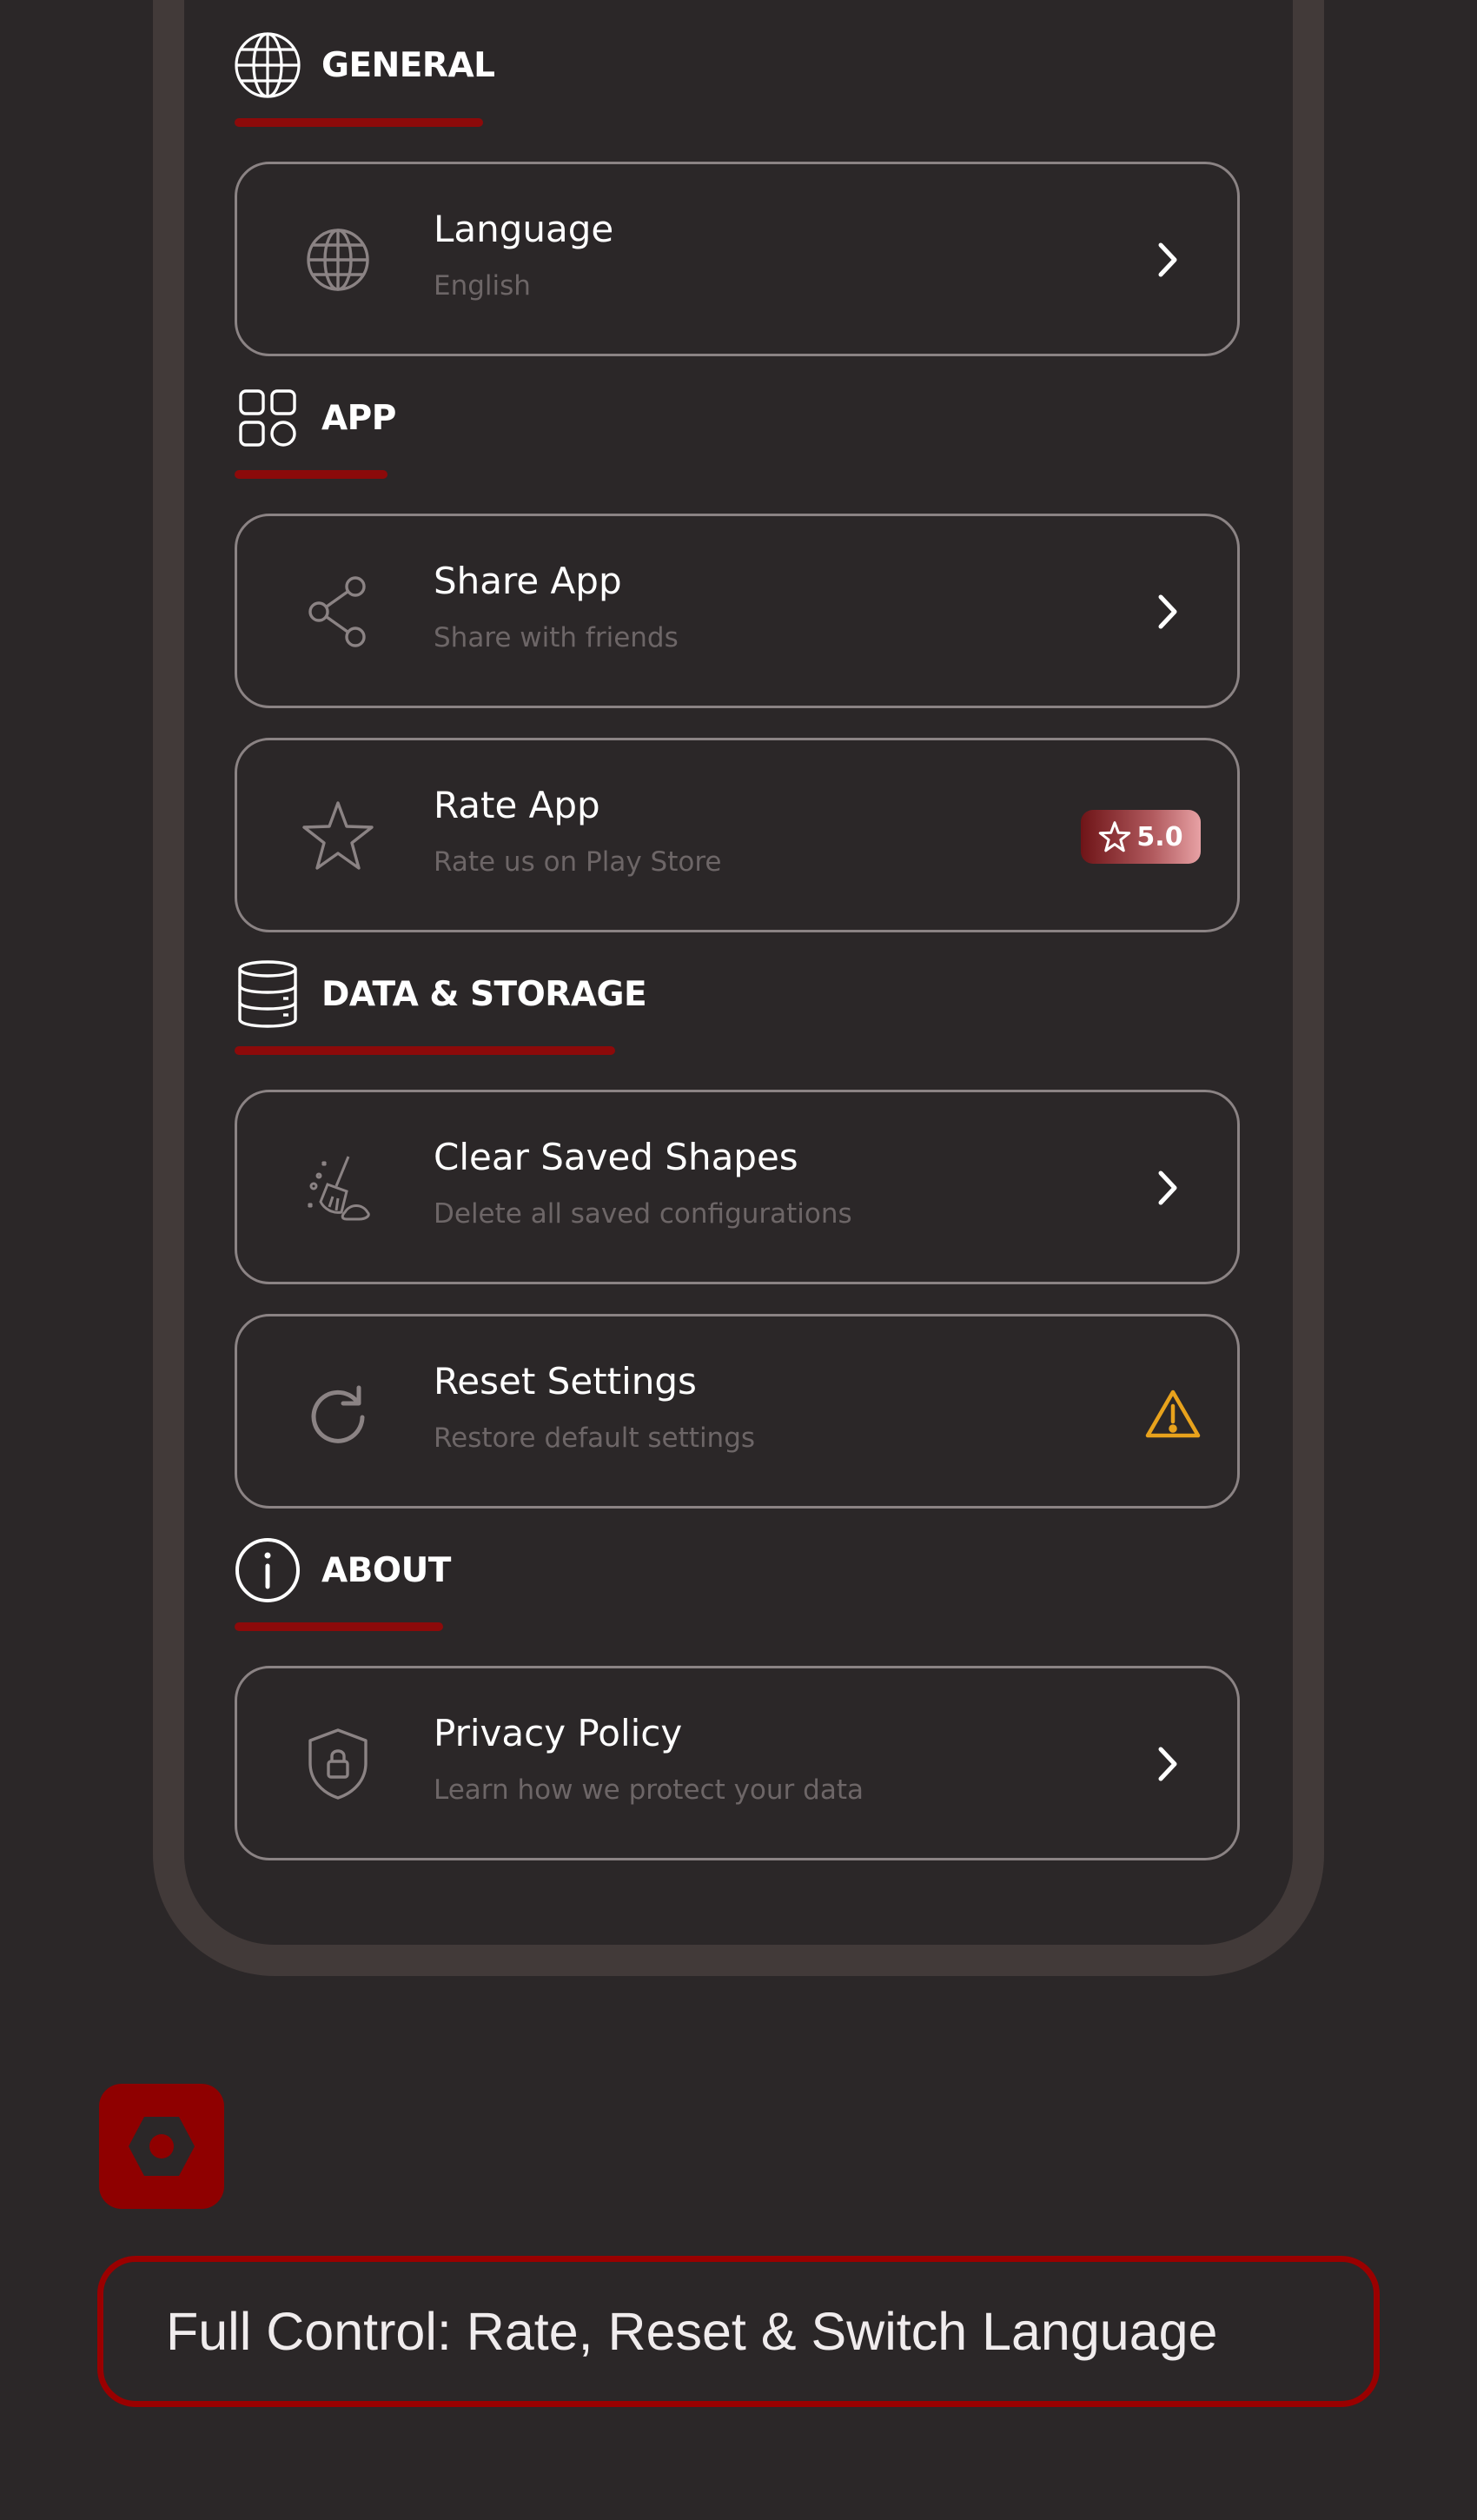  Describe the element at coordinates (267, 1570) in the screenshot. I see `info-icon` at that location.